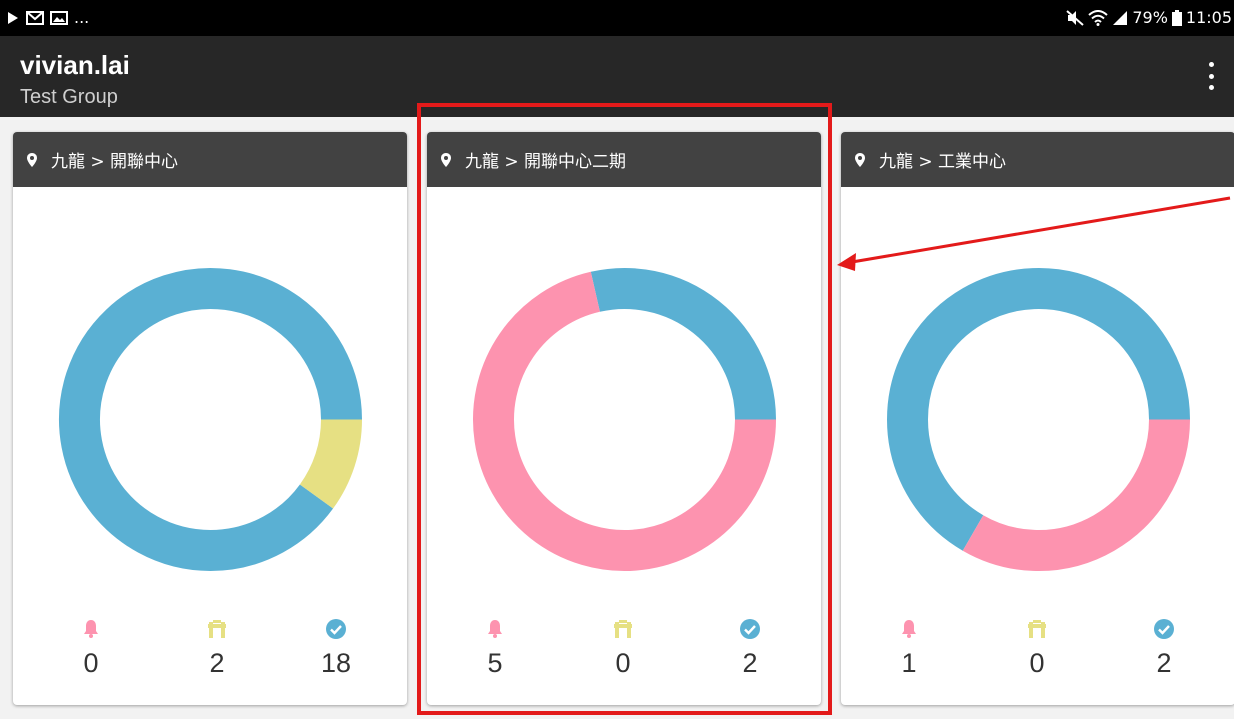  What do you see at coordinates (617, 76) in the screenshot?
I see `app-bar: vivian.lai Test Group` at bounding box center [617, 76].